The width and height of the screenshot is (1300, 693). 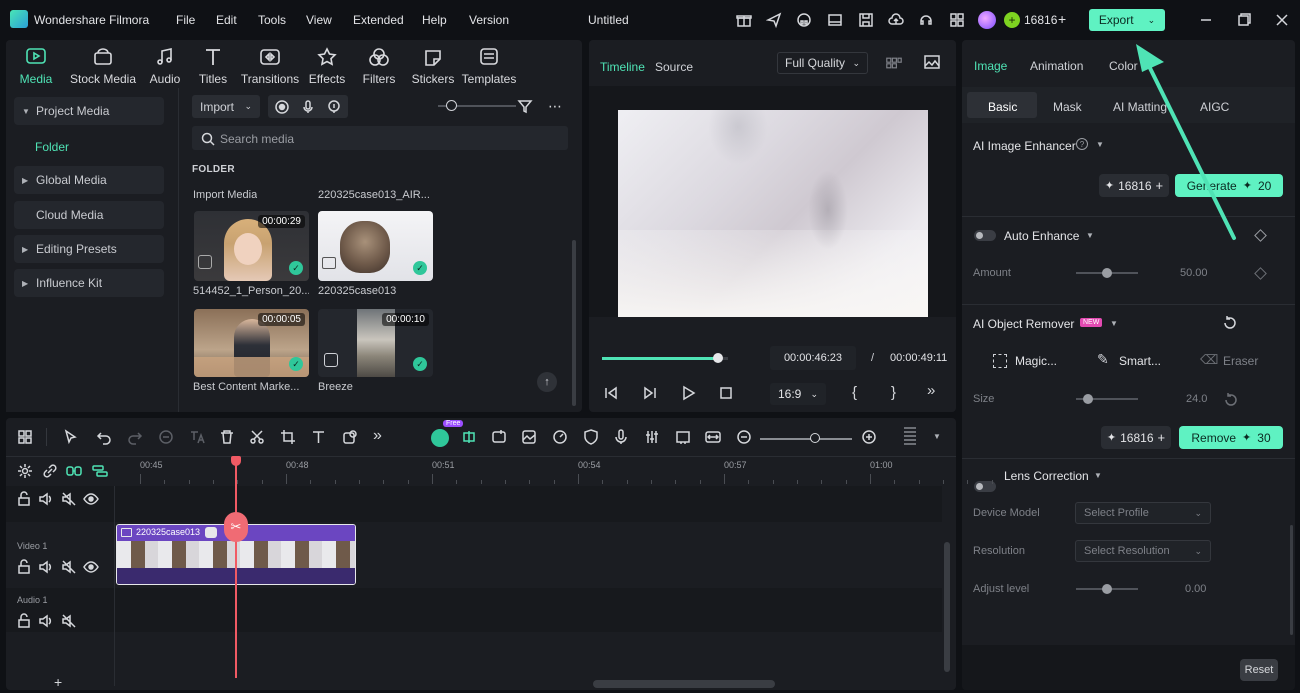 What do you see at coordinates (272, 20) in the screenshot?
I see `menu-tools: Tools` at bounding box center [272, 20].